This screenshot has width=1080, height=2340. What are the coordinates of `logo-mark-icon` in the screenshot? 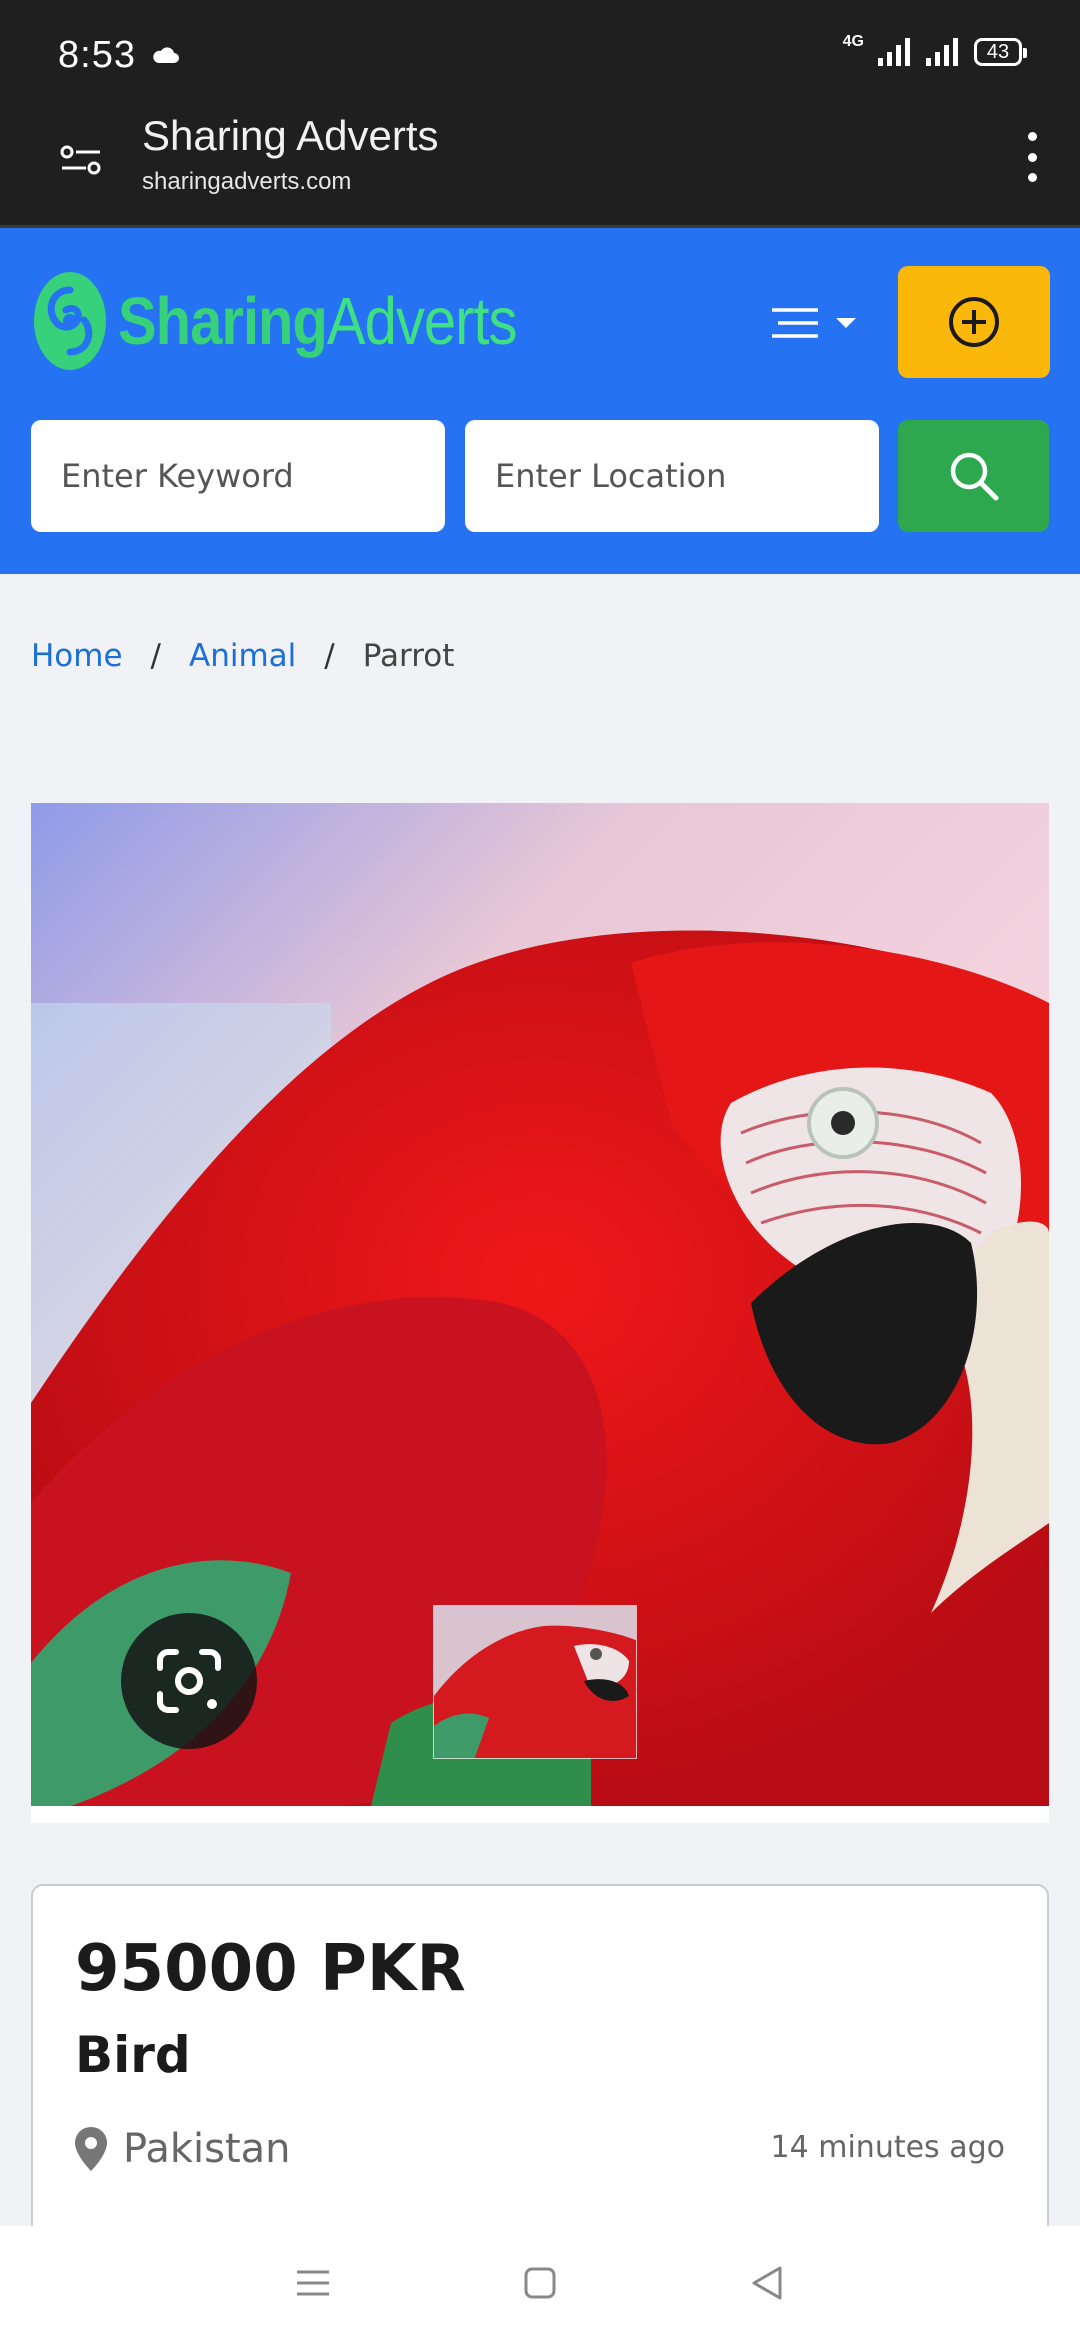 It's located at (70, 321).